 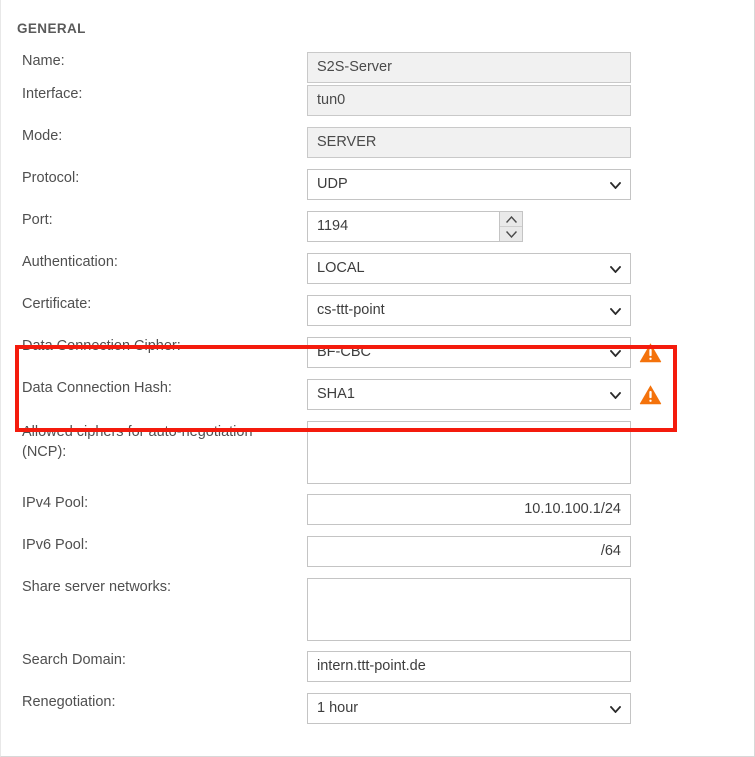 I want to click on form-row-certificate: Certificate: cs-ttt-point, so click(x=377, y=316).